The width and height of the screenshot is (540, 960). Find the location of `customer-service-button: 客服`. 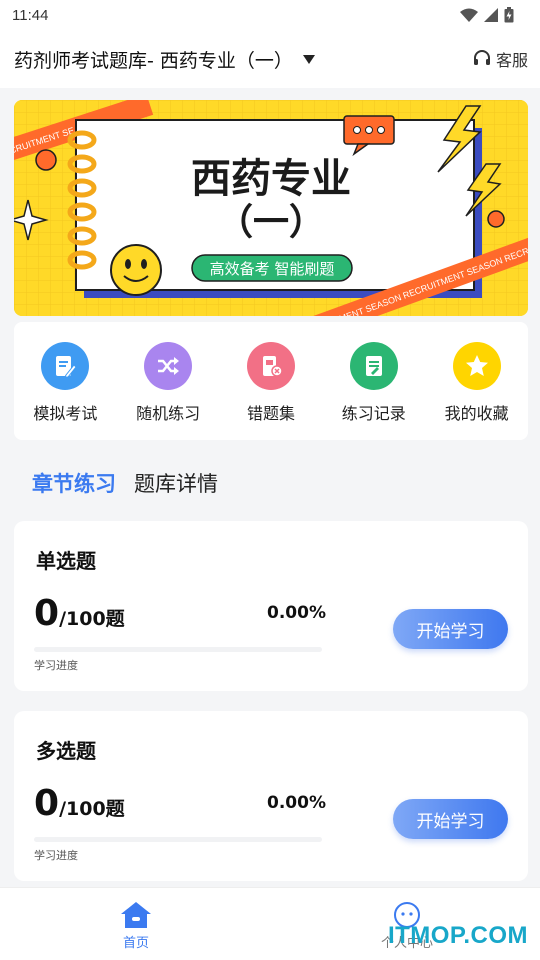

customer-service-button: 客服 is located at coordinates (500, 59).